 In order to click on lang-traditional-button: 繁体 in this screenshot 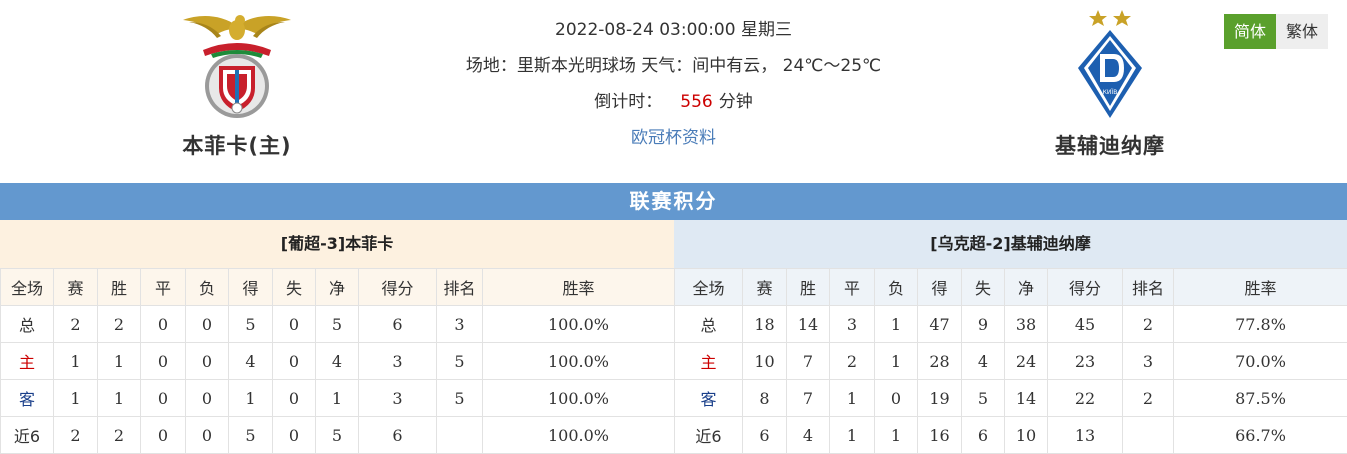, I will do `click(1302, 31)`.